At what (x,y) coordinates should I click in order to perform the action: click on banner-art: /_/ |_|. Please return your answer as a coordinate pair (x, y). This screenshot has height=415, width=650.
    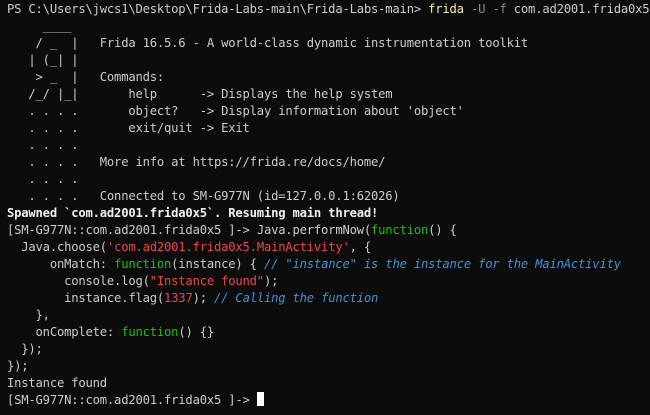
    Looking at the image, I should click on (43, 94).